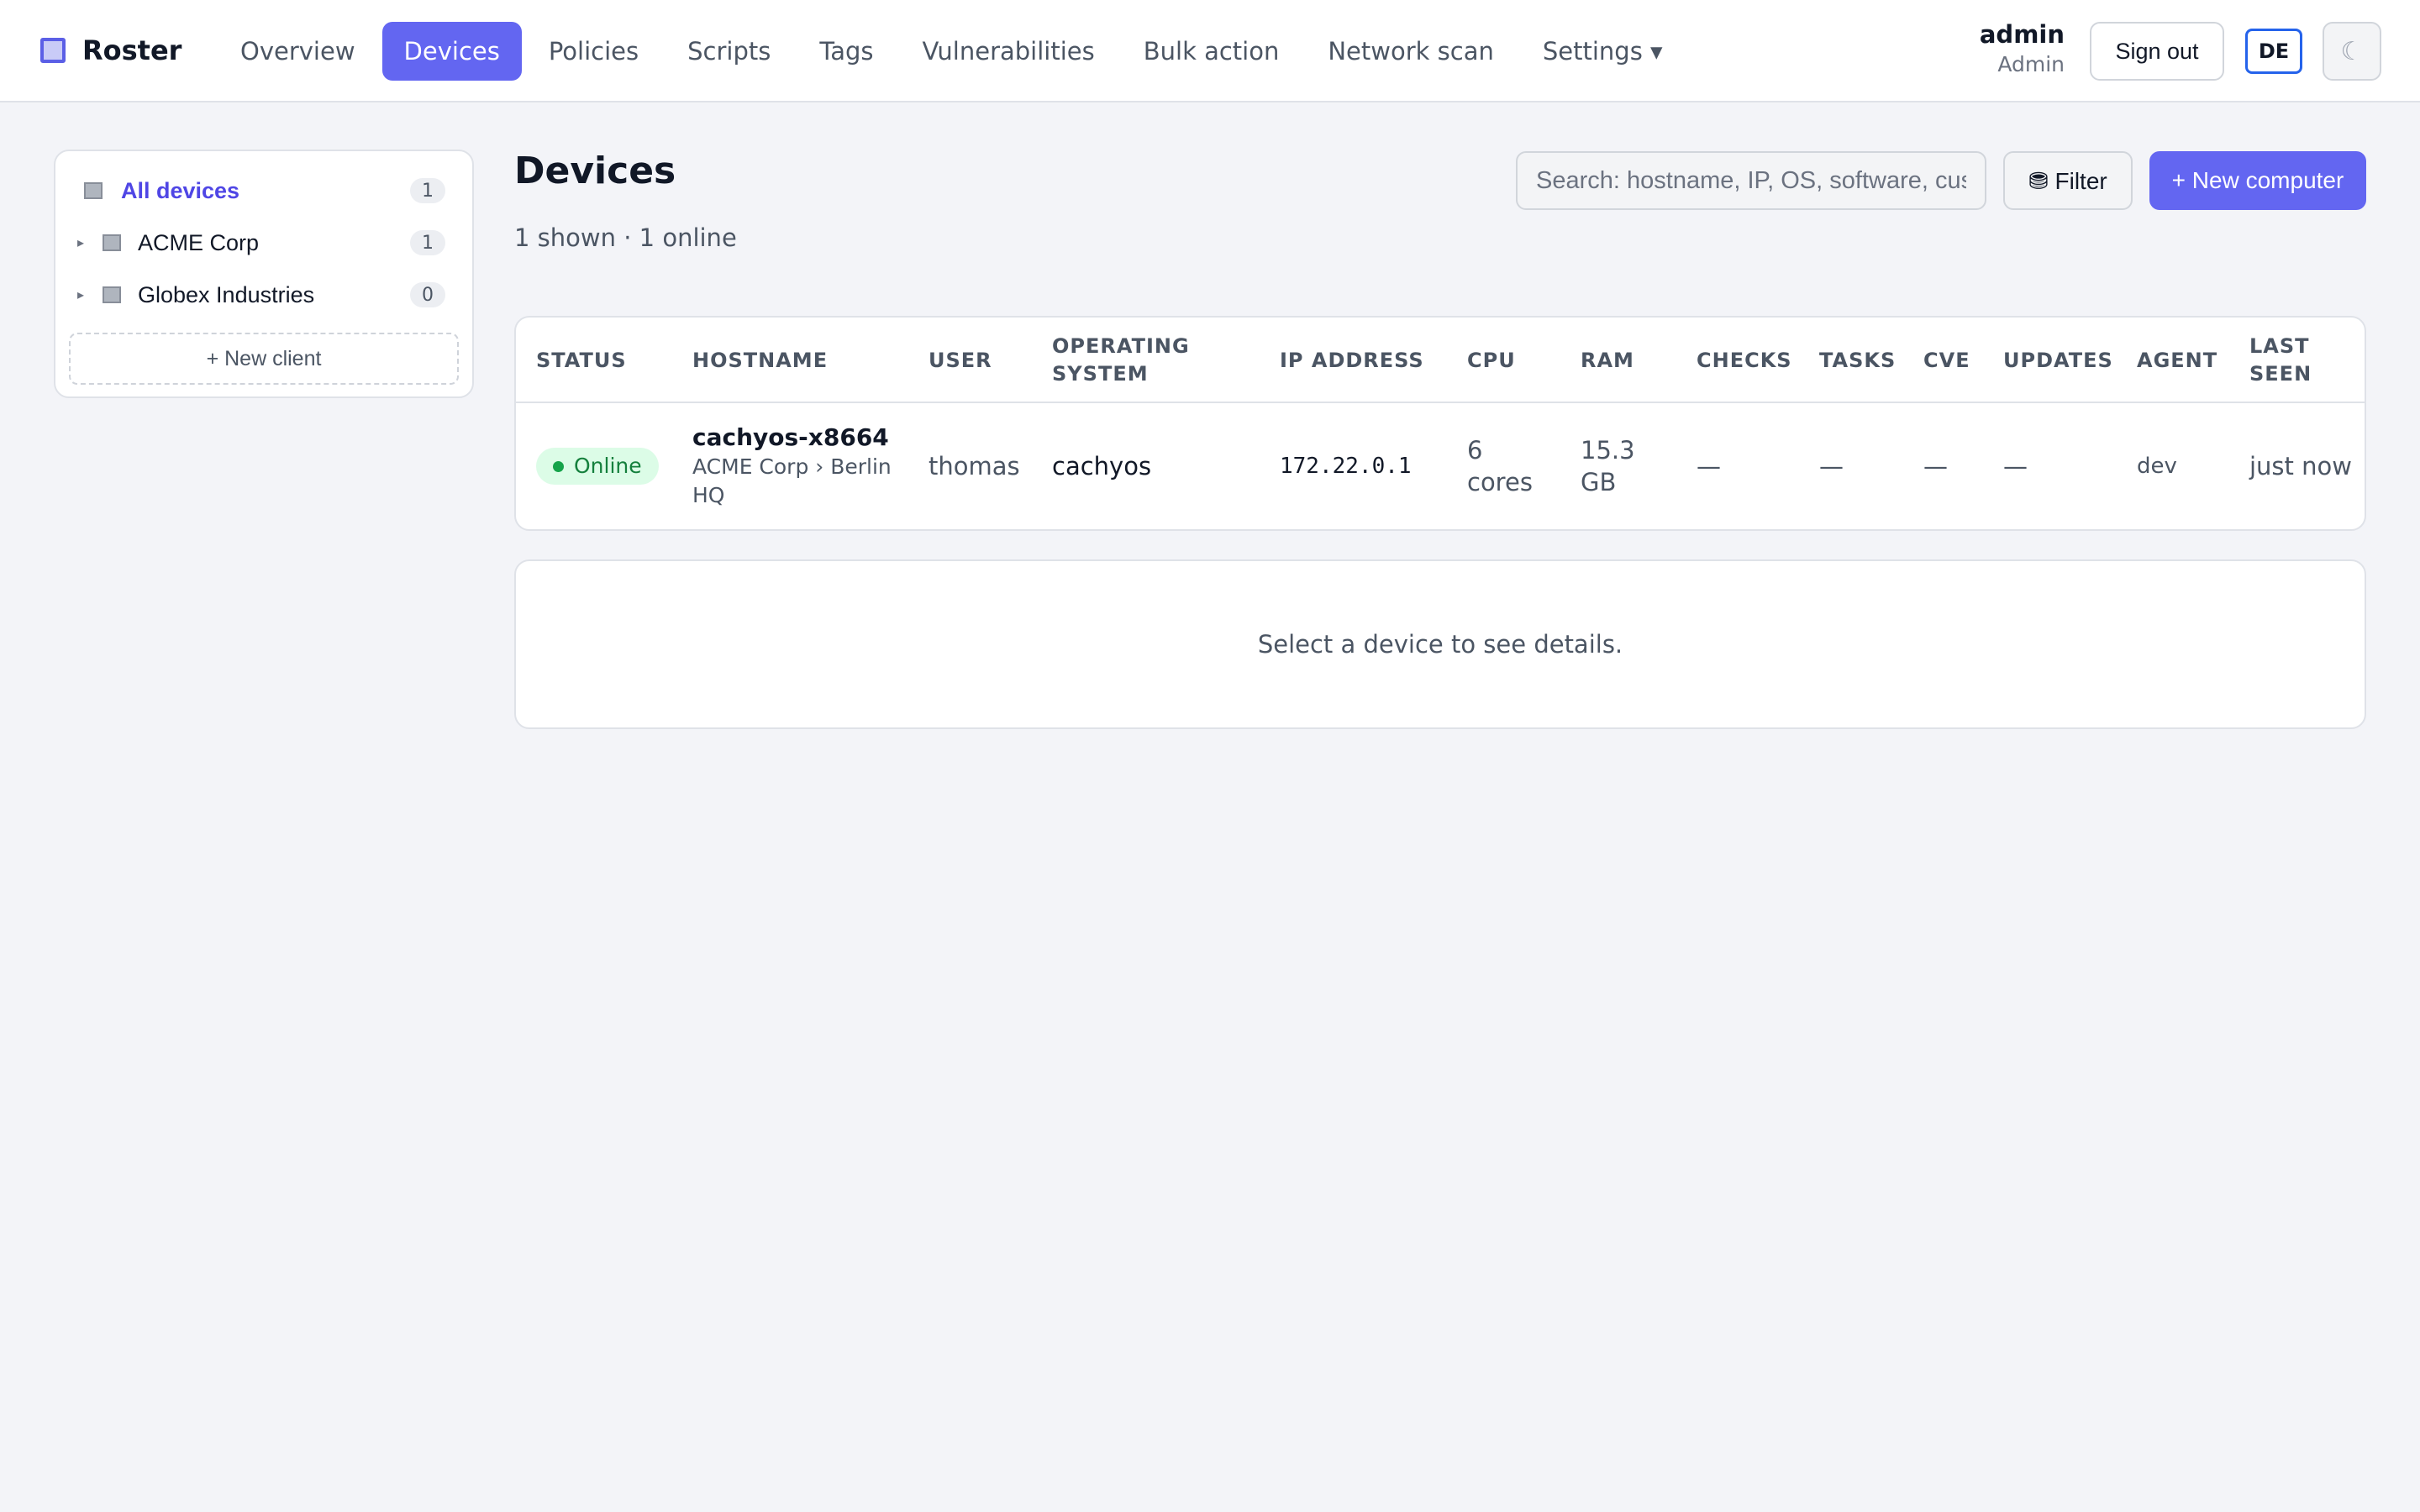 This screenshot has width=2420, height=1512. I want to click on column-header-ip-address: IP ADDRESS, so click(1352, 360).